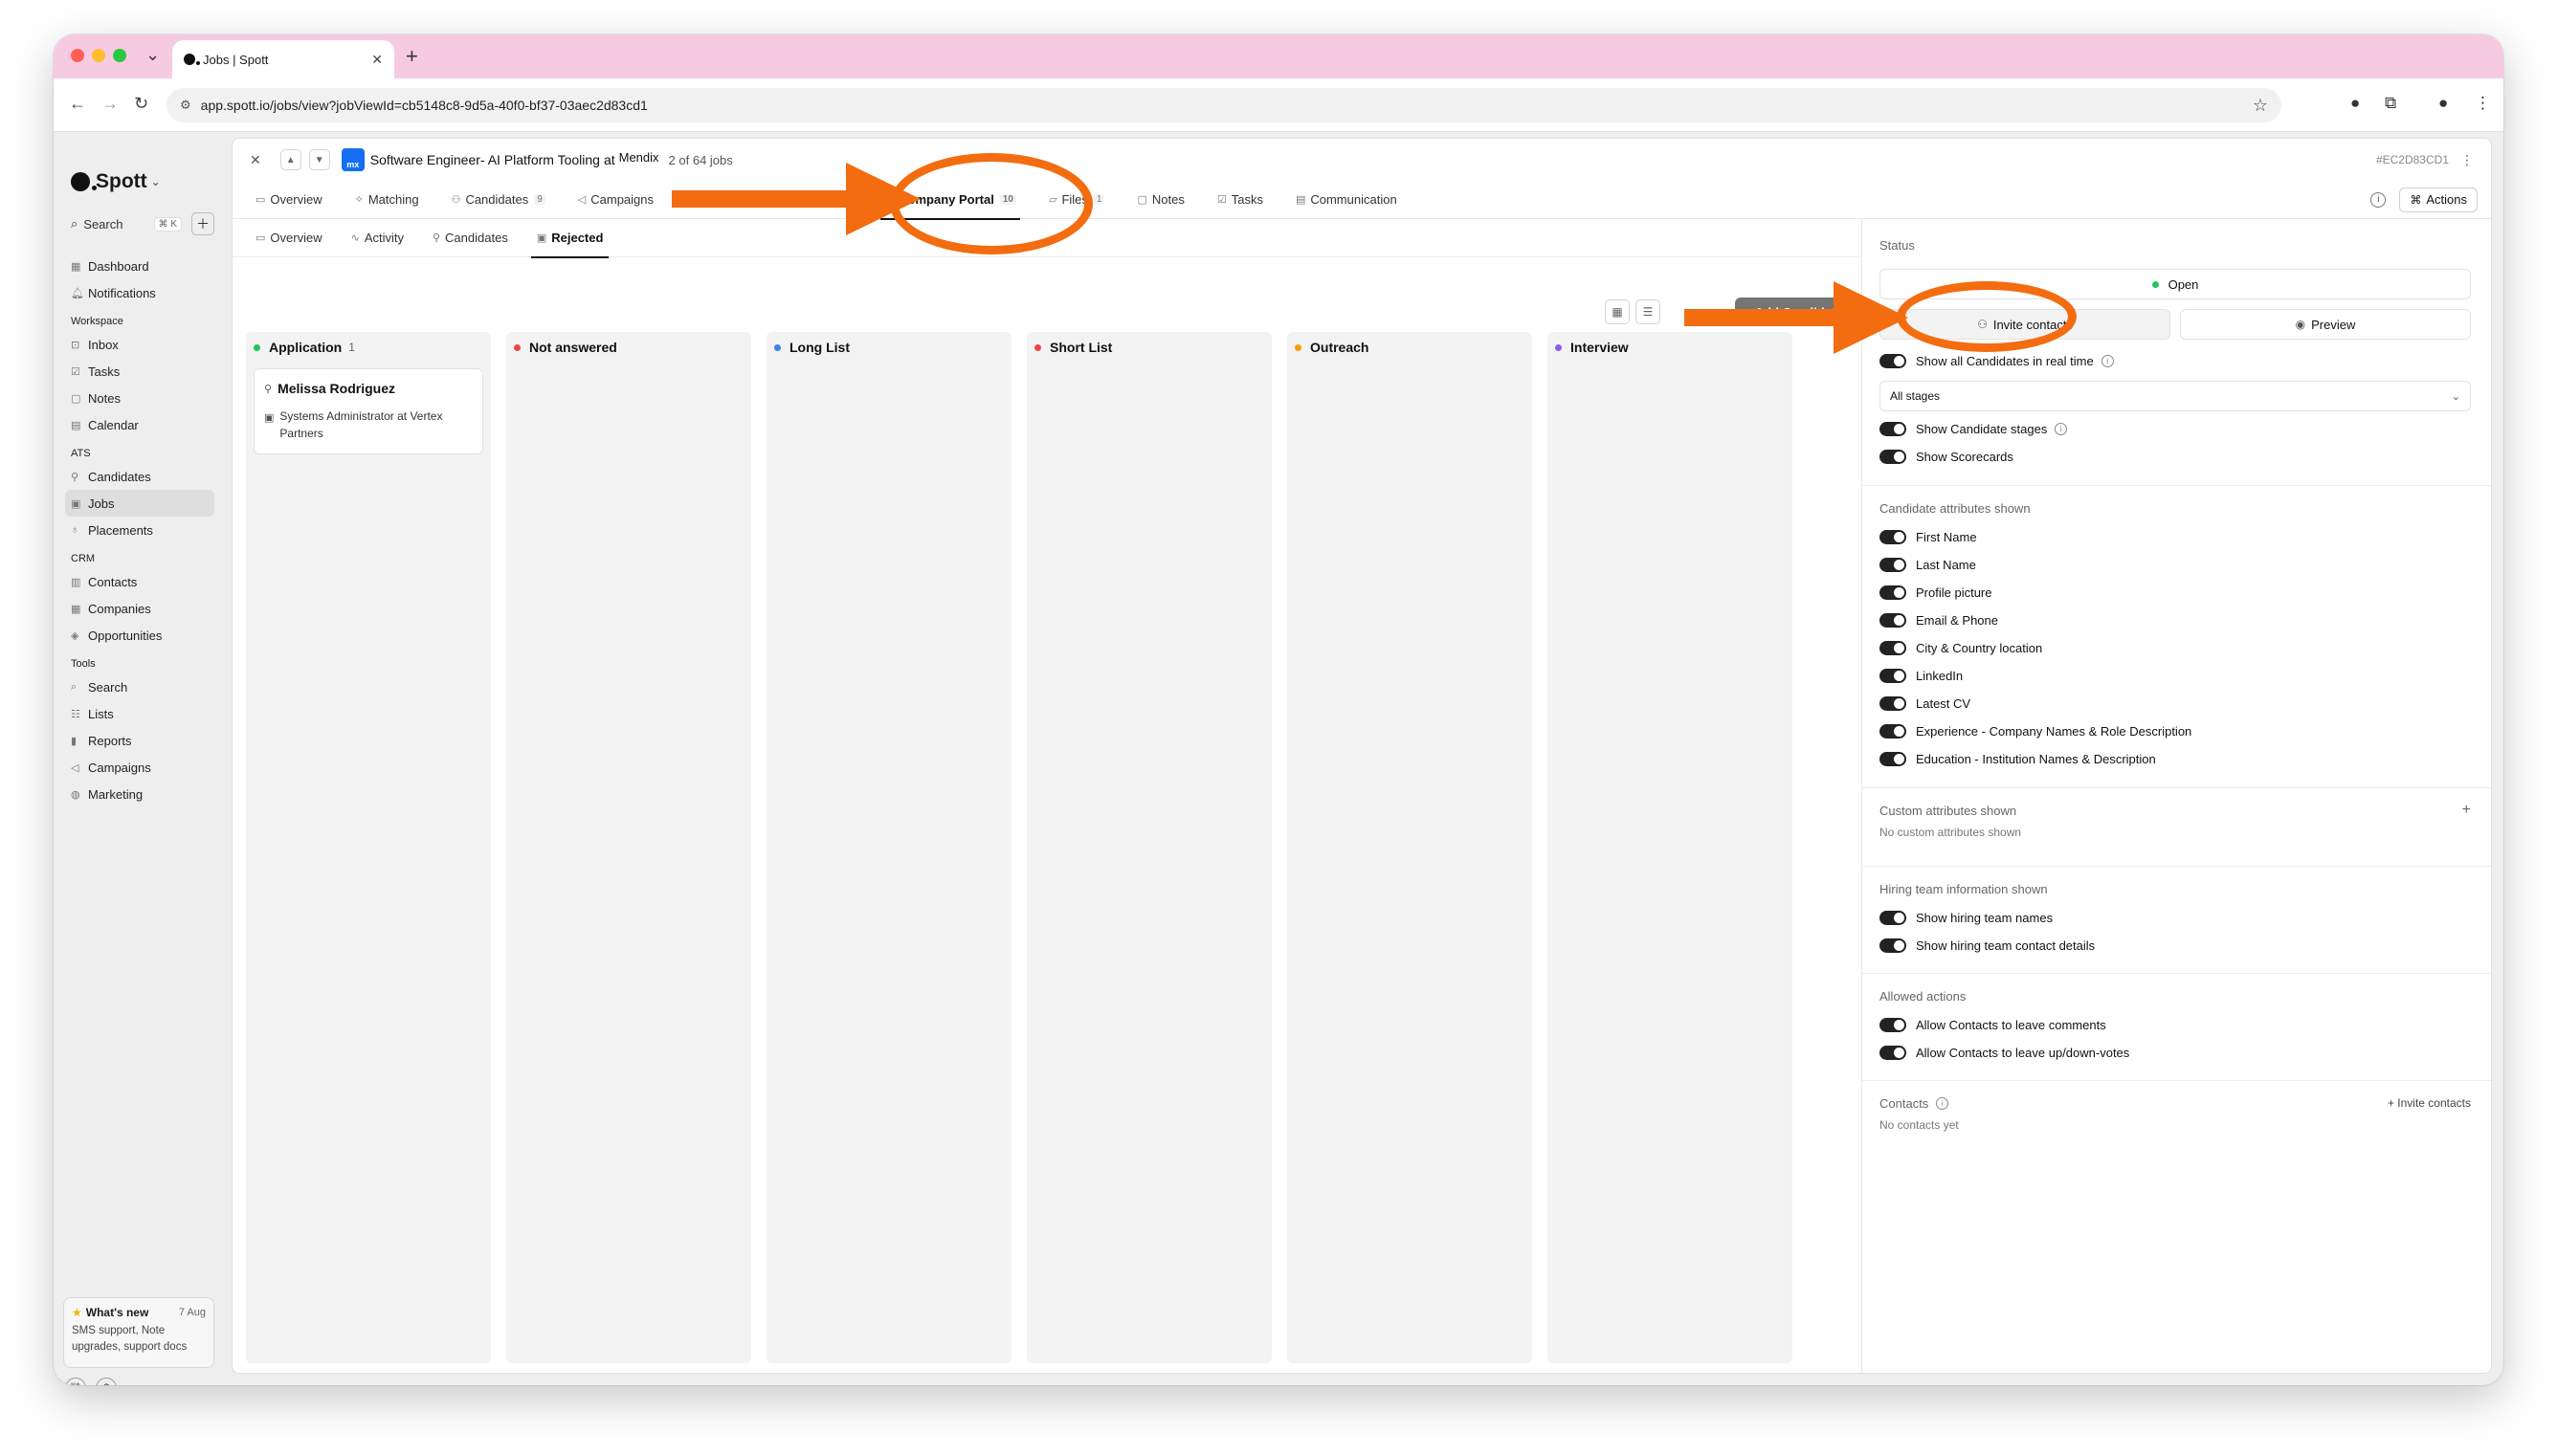  What do you see at coordinates (139, 794) in the screenshot?
I see `sidebar-item-marketing: ◍ Marketing` at bounding box center [139, 794].